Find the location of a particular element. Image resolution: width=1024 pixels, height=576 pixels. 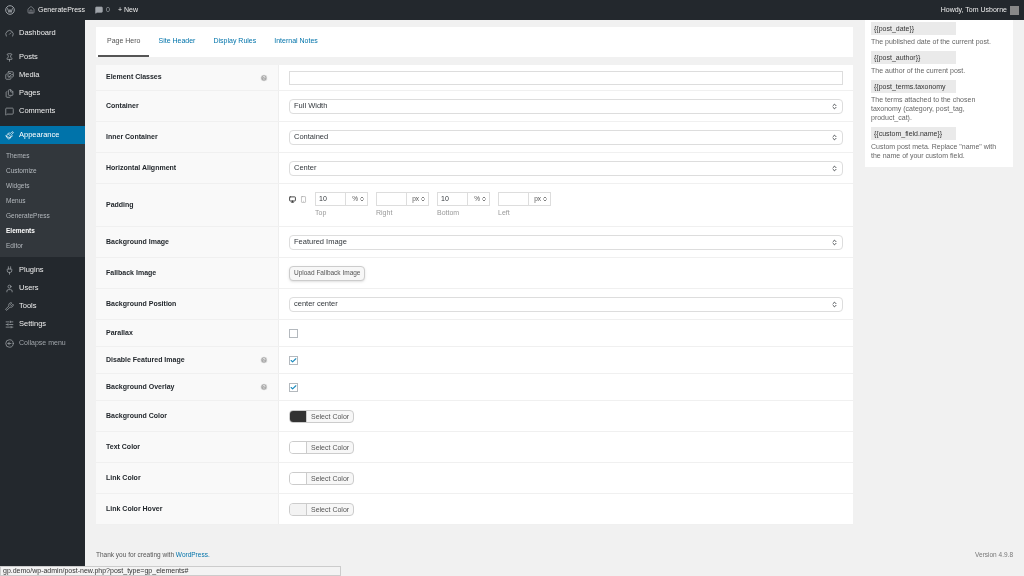

desktop-icon is located at coordinates (292, 199).